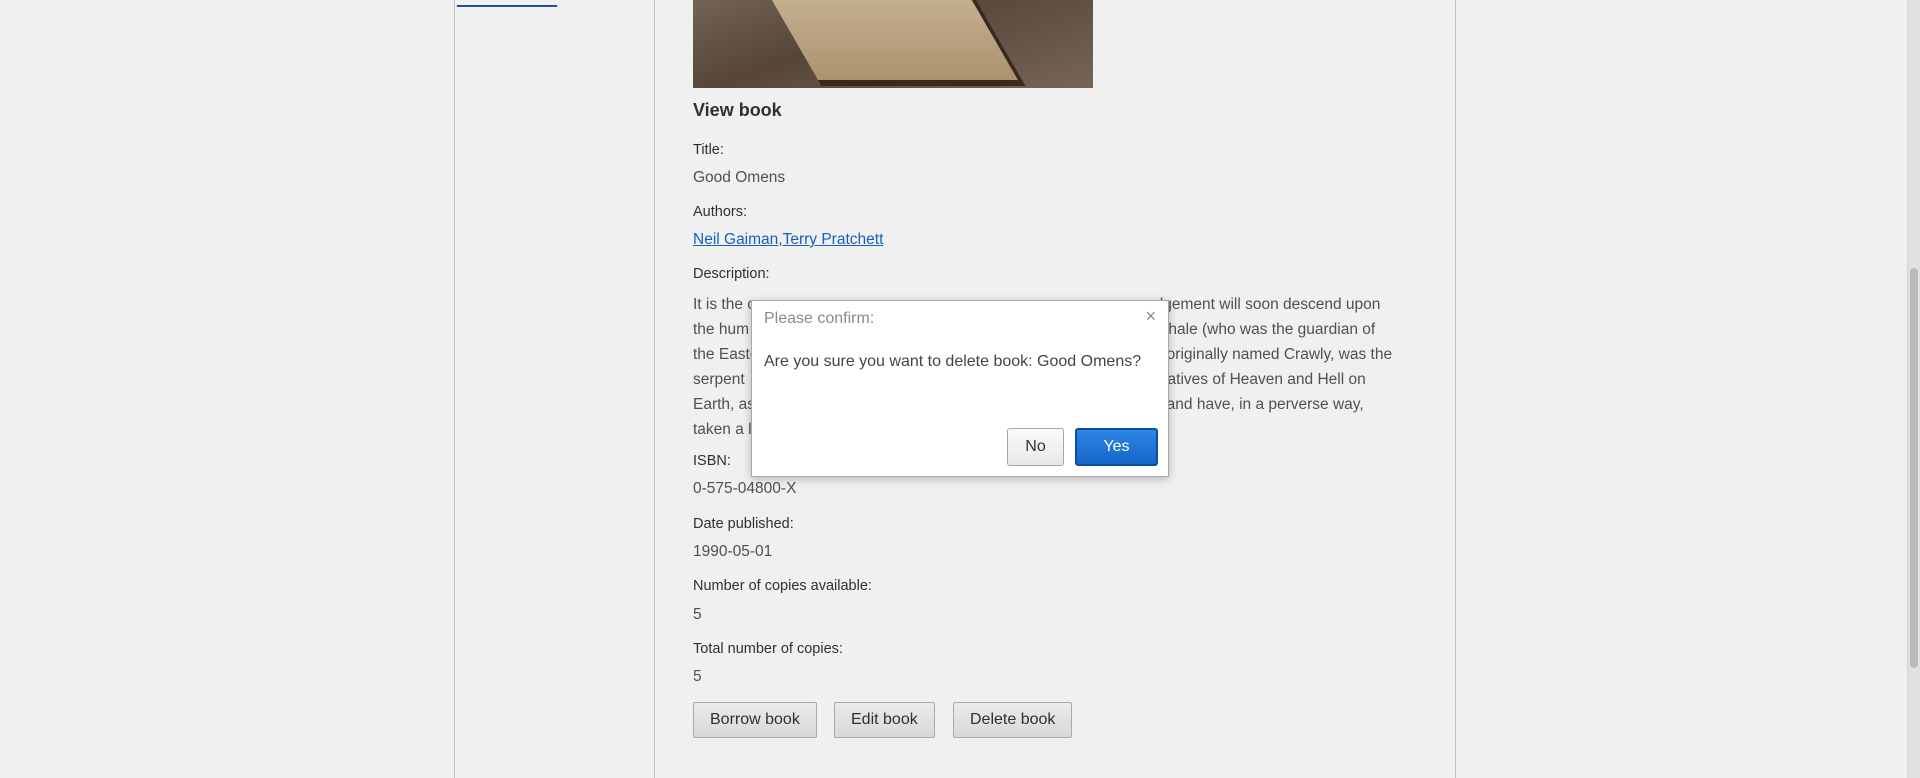 The width and height of the screenshot is (1920, 778). I want to click on dialog-title: Please confirm:, so click(819, 318).